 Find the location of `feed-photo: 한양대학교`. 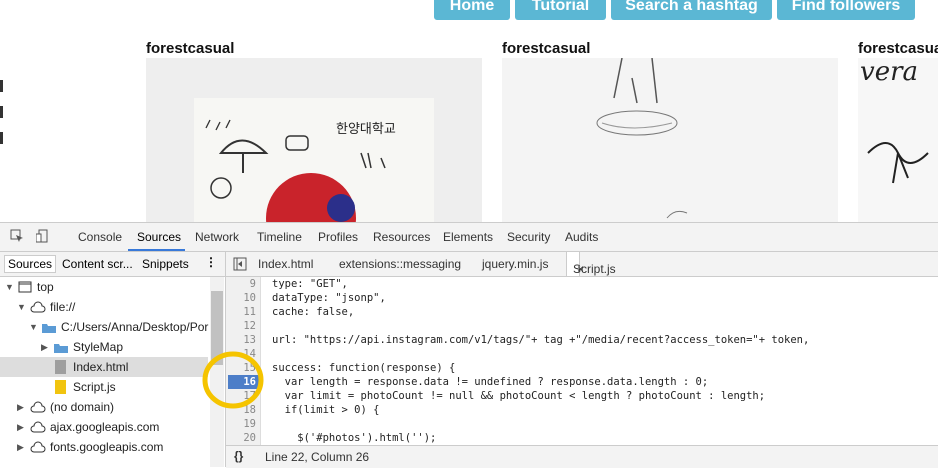

feed-photo: 한양대학교 is located at coordinates (314, 140).